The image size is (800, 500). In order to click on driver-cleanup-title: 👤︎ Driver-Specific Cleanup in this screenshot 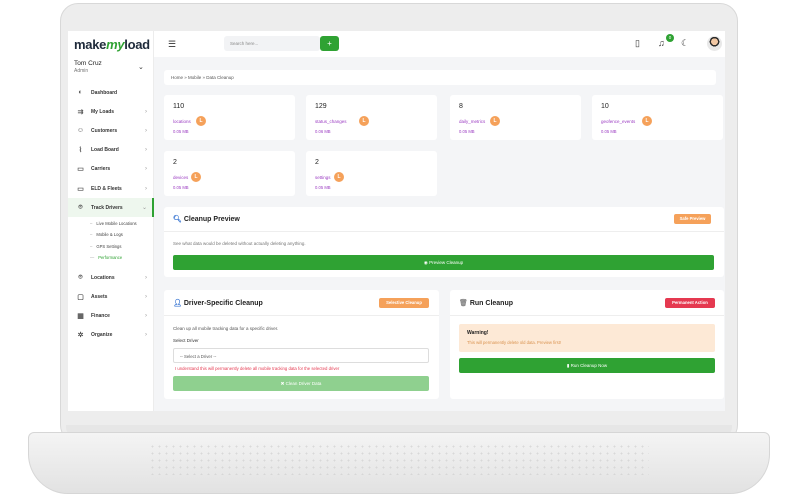, I will do `click(218, 303)`.